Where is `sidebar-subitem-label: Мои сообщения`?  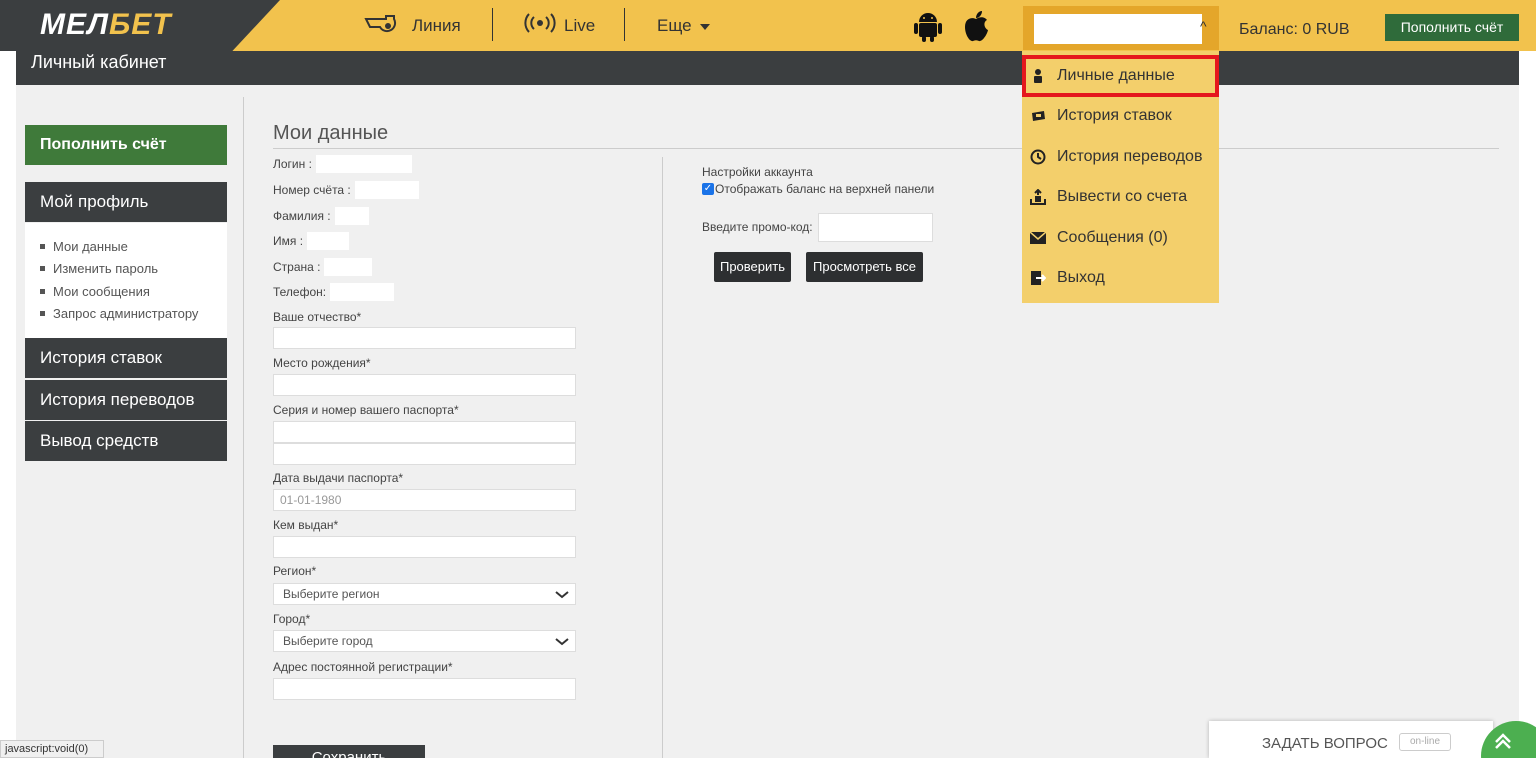 sidebar-subitem-label: Мои сообщения is located at coordinates (101, 291).